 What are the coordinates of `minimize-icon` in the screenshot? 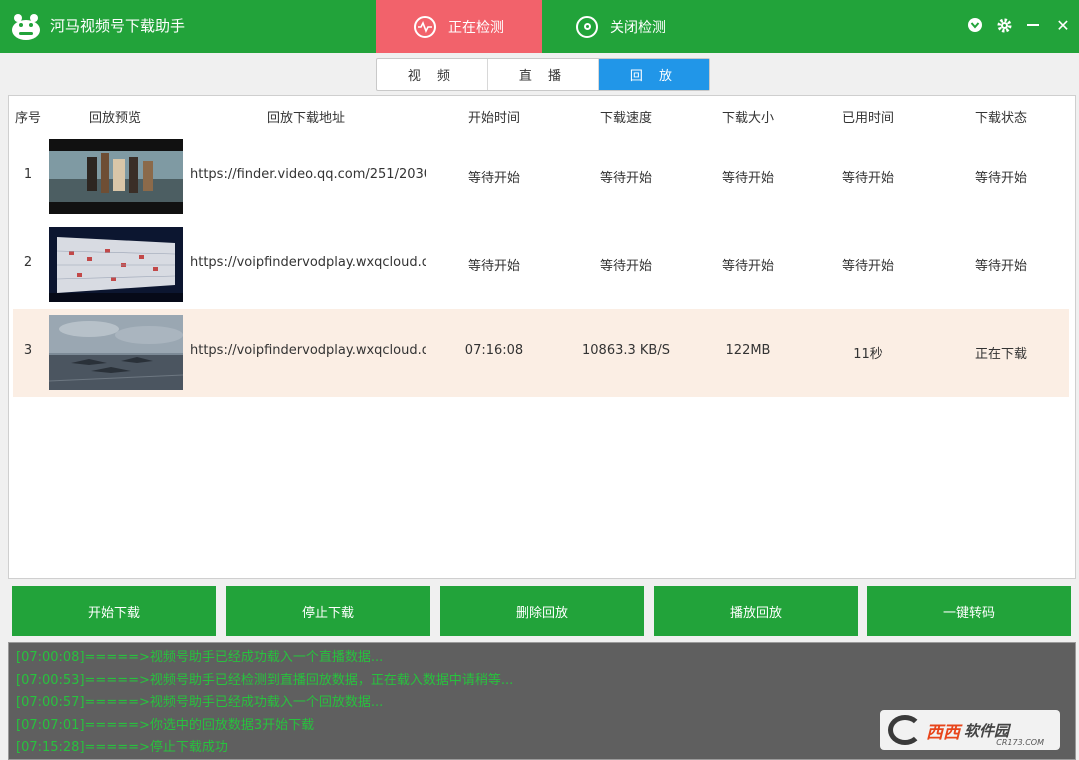 It's located at (1033, 25).